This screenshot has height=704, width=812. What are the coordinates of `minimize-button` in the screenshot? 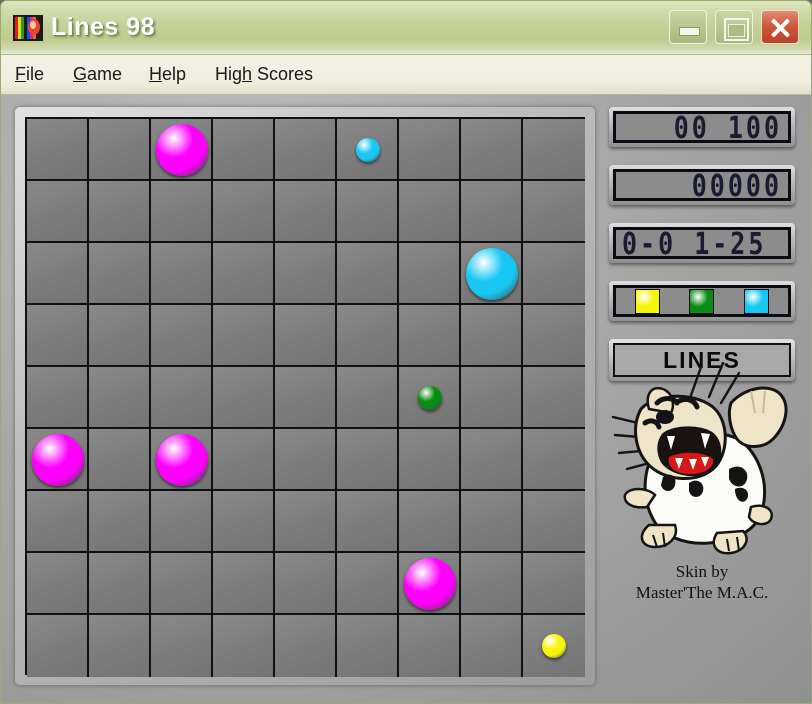 It's located at (688, 27).